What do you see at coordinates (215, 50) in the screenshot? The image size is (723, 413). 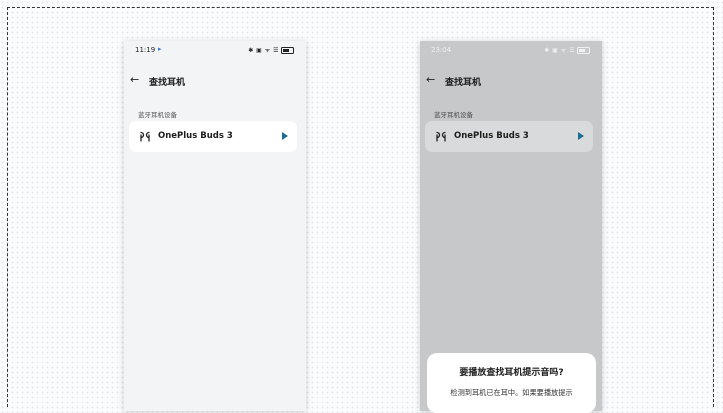 I see `status-bar: 11:19 ▸ ✱ ▣ ᯤ ☰` at bounding box center [215, 50].